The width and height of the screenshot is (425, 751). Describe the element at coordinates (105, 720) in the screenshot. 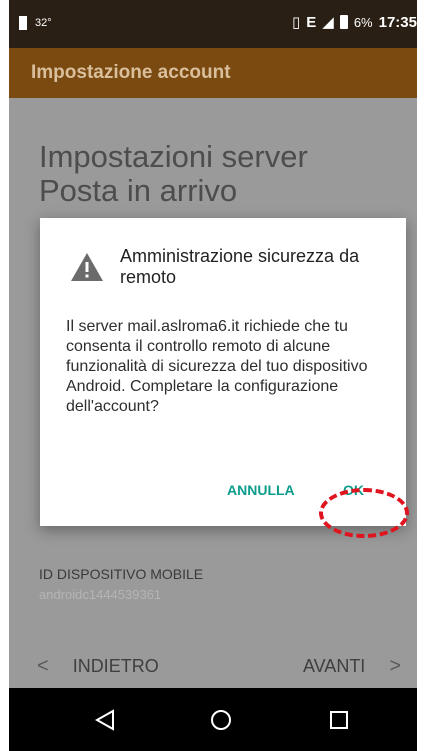

I see `triangle-back-icon` at that location.